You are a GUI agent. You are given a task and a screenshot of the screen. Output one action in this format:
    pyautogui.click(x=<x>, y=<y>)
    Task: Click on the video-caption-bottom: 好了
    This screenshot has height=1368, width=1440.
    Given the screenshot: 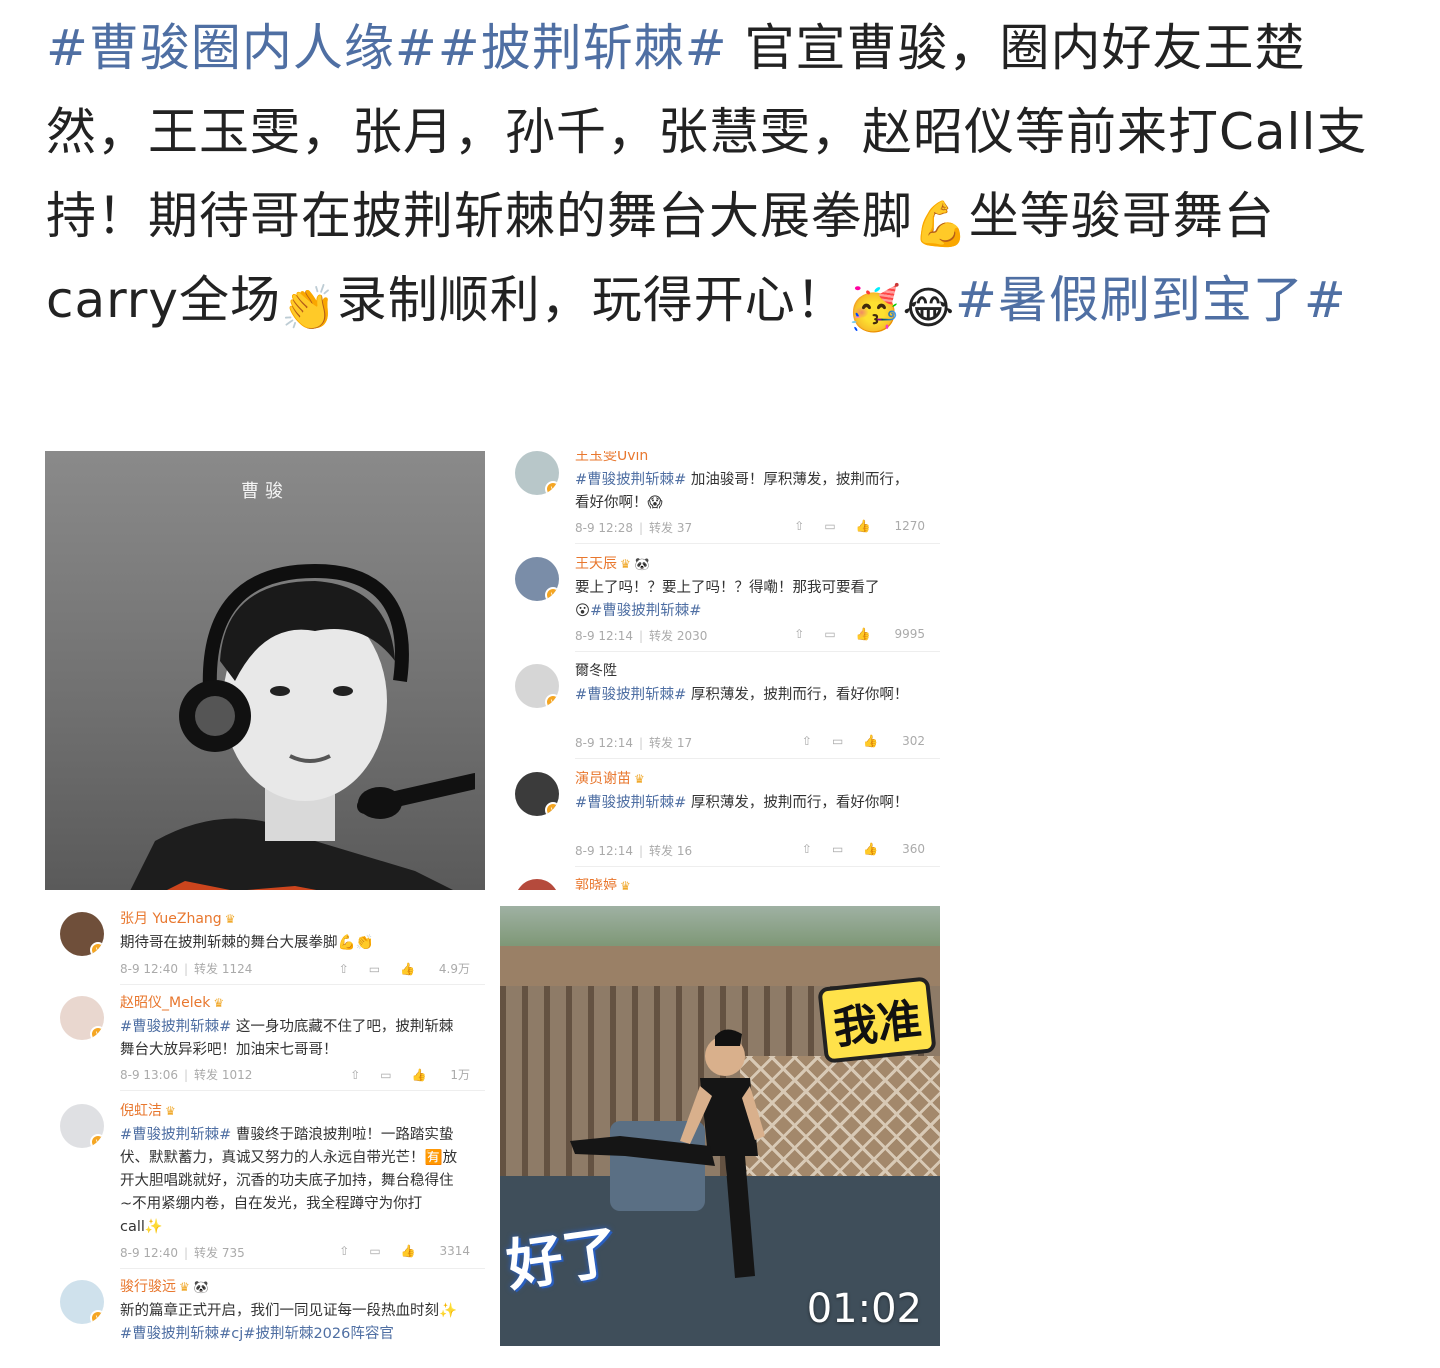 What is the action you would take?
    pyautogui.click(x=562, y=1259)
    